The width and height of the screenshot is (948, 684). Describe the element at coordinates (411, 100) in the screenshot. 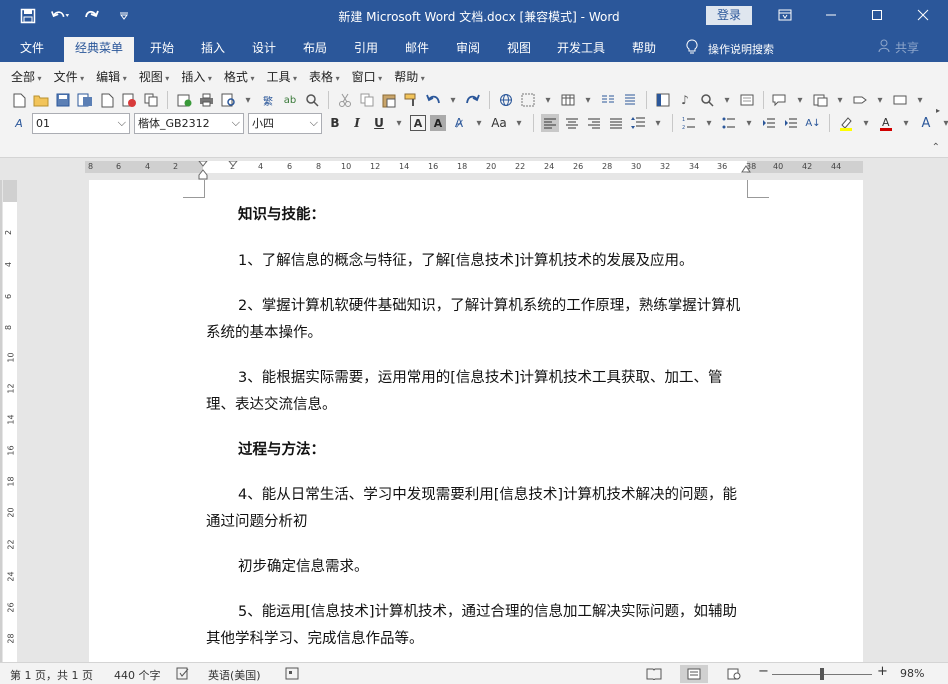

I see `format-painter-icon` at that location.